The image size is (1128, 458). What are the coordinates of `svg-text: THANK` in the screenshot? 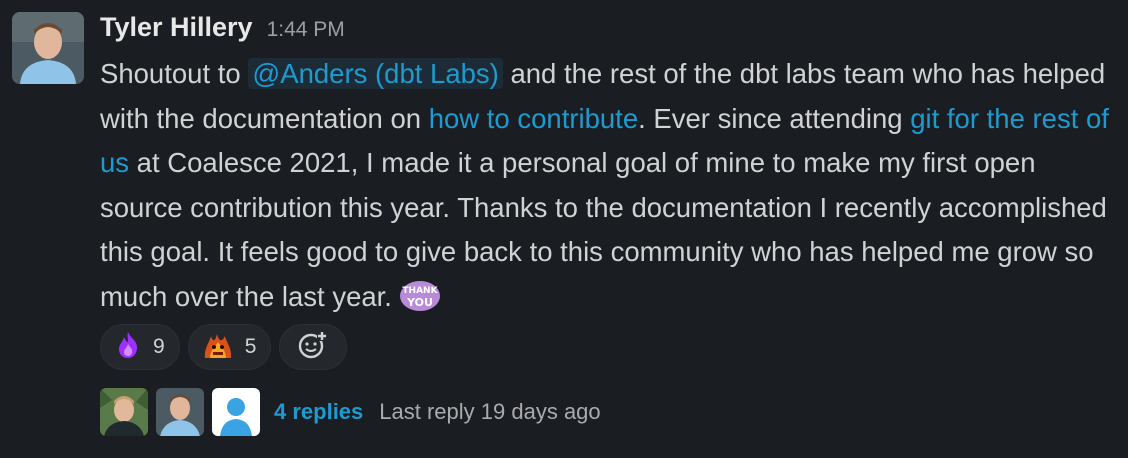 It's located at (420, 291).